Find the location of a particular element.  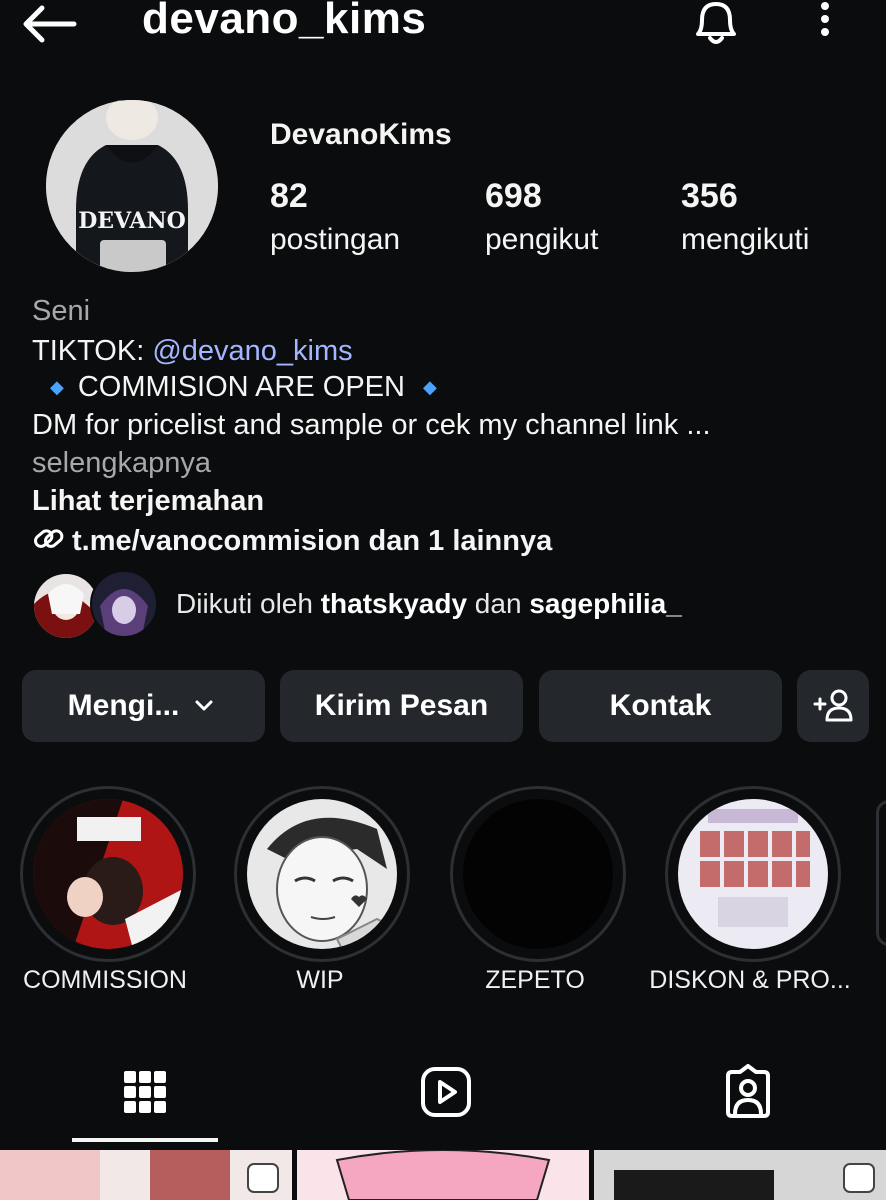

suggest-people-button is located at coordinates (833, 706).